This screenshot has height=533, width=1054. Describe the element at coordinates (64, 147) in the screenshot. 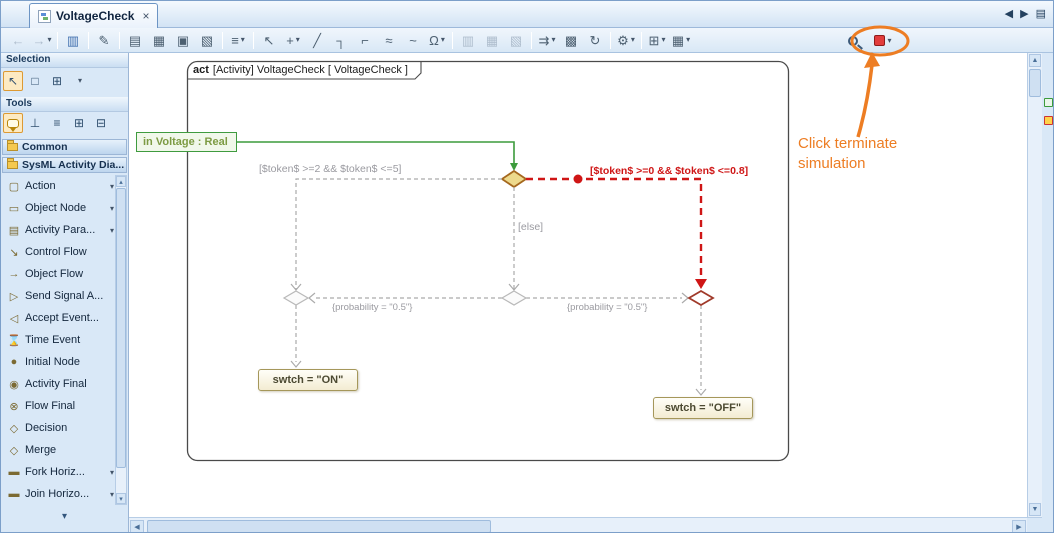

I see `common-section-bar: Common` at that location.